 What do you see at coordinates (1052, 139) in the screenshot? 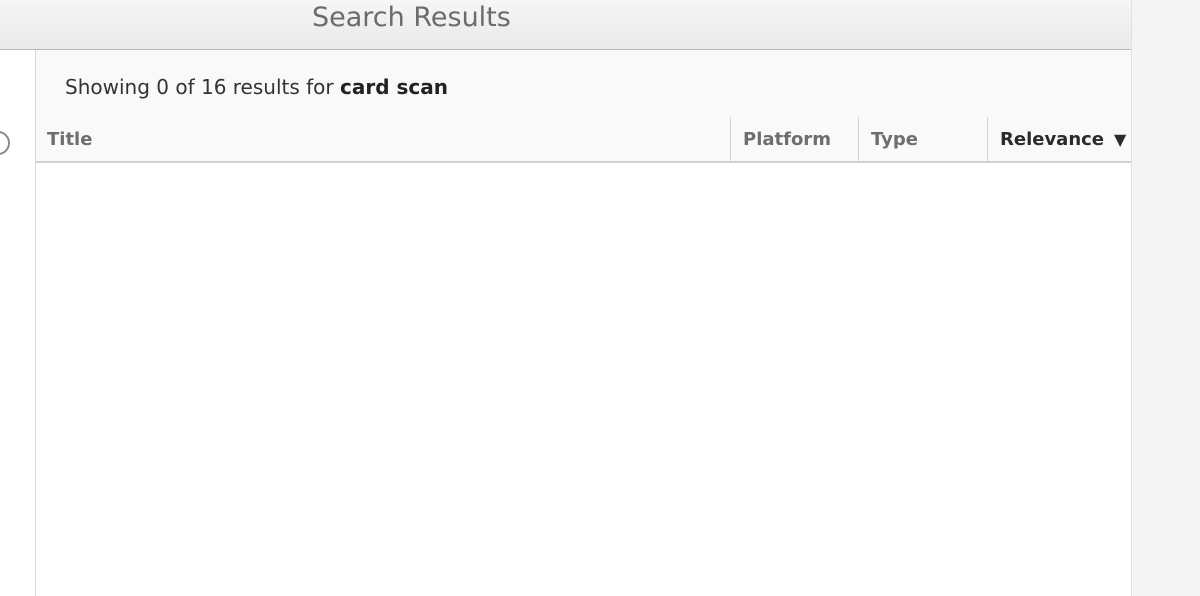
I see `column-header-relevance-label: Relevance` at bounding box center [1052, 139].